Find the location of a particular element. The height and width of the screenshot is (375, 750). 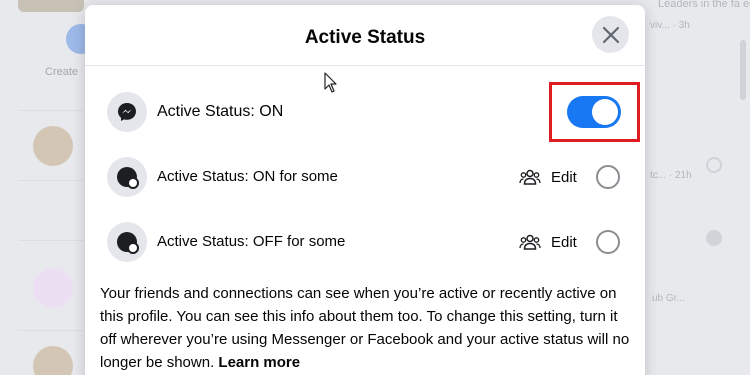

left-column: Create is located at coordinates (48, 187).